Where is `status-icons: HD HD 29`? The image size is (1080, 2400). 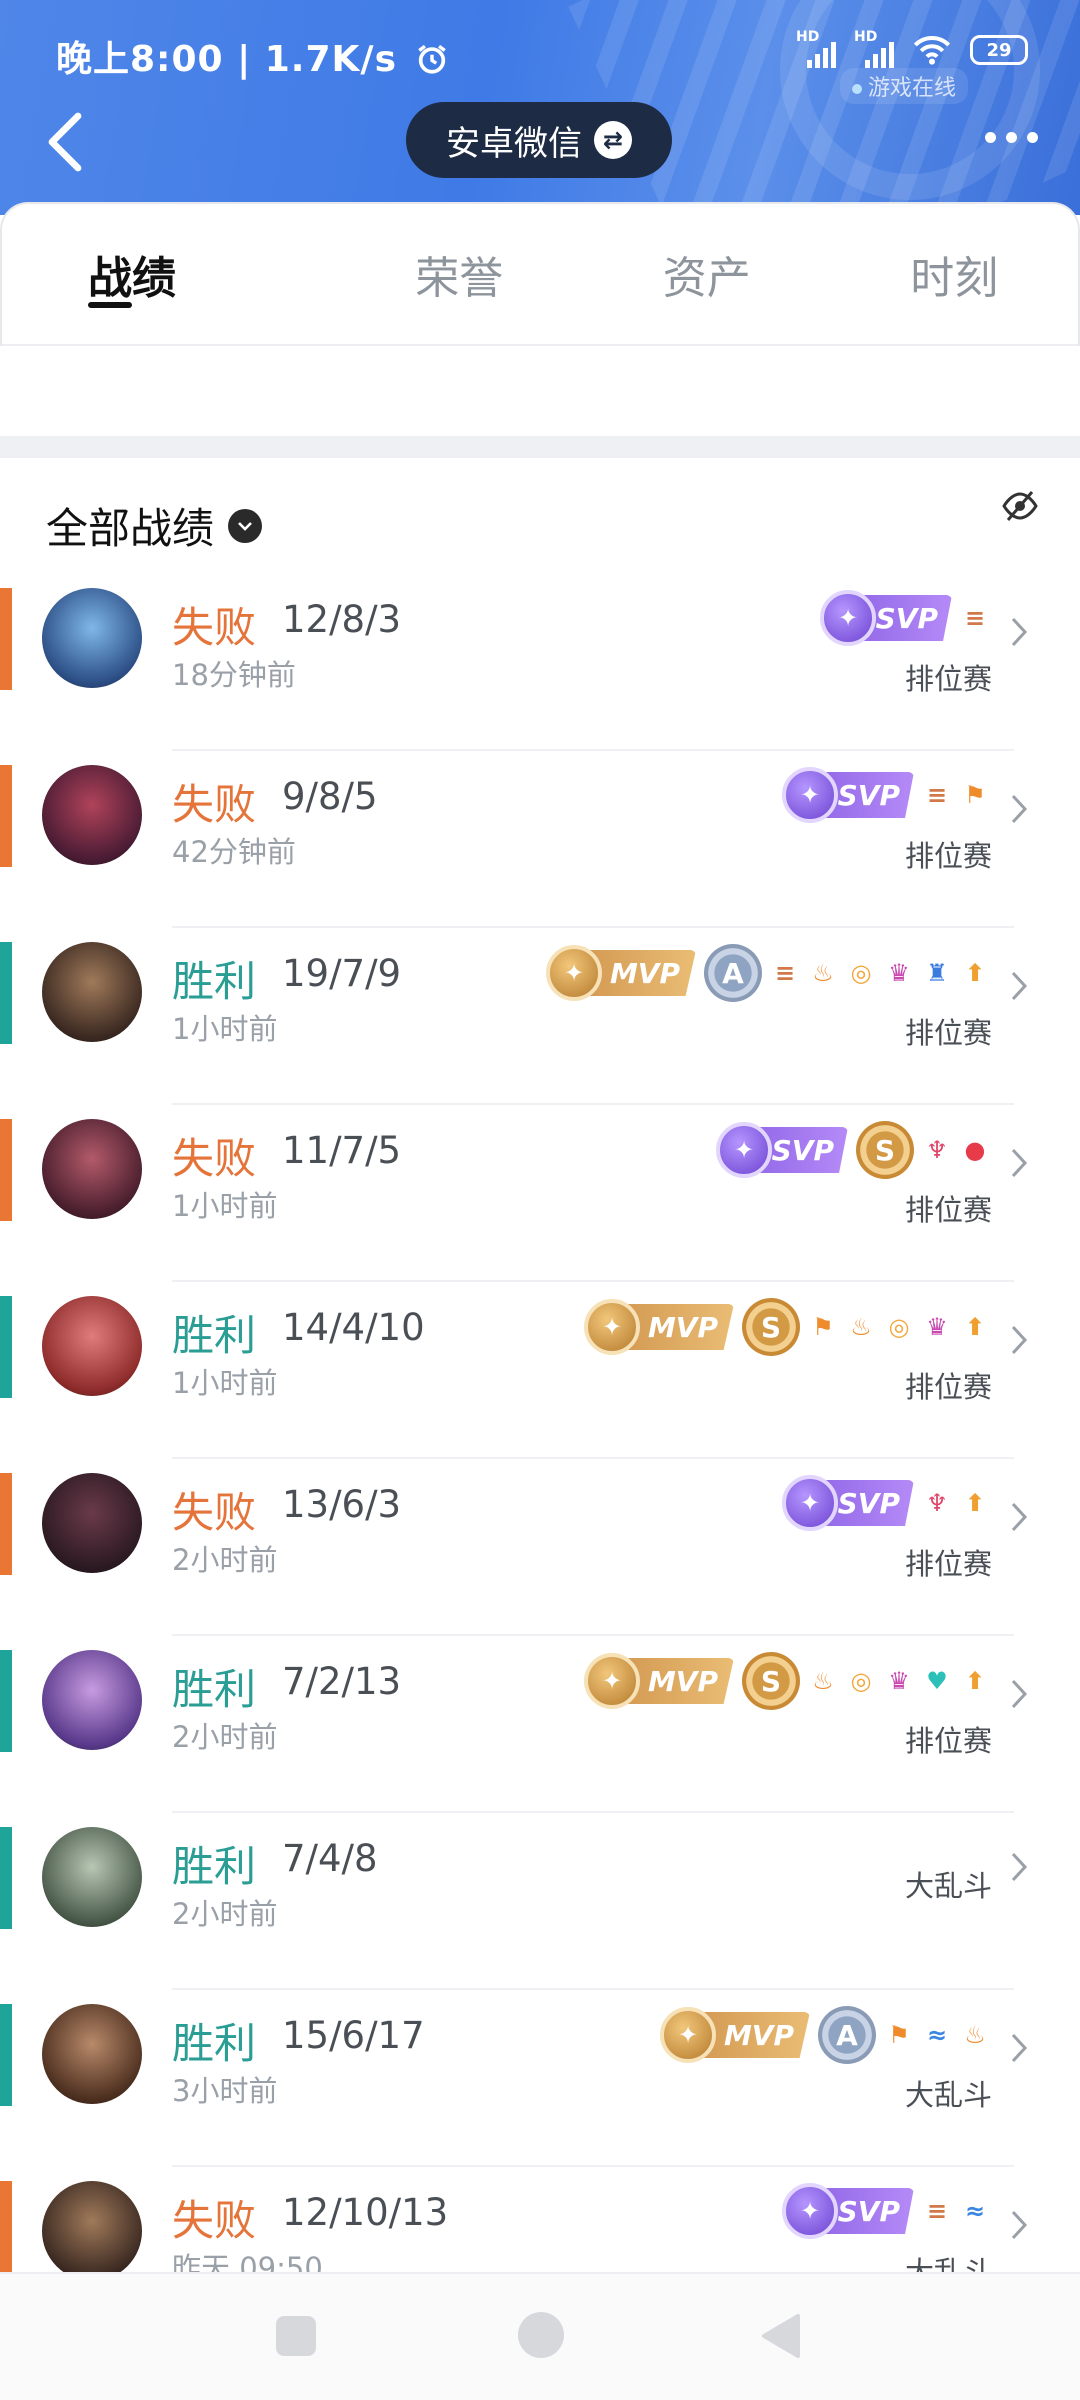
status-icons: HD HD 29 is located at coordinates (912, 50).